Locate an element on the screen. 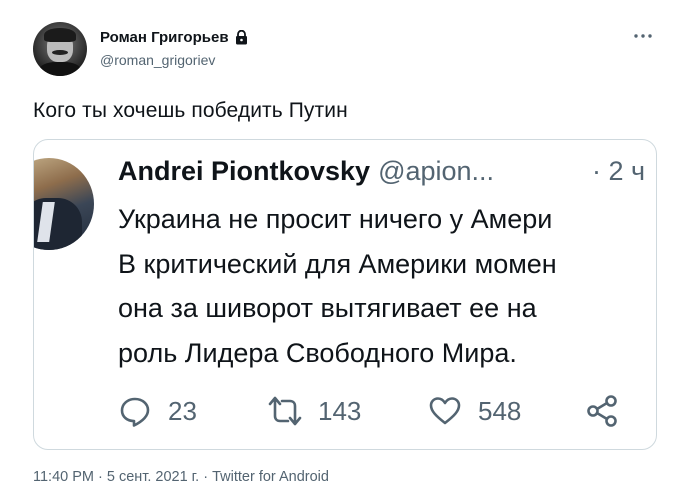  embedded-actions: 23 143 548 is located at coordinates (378, 411).